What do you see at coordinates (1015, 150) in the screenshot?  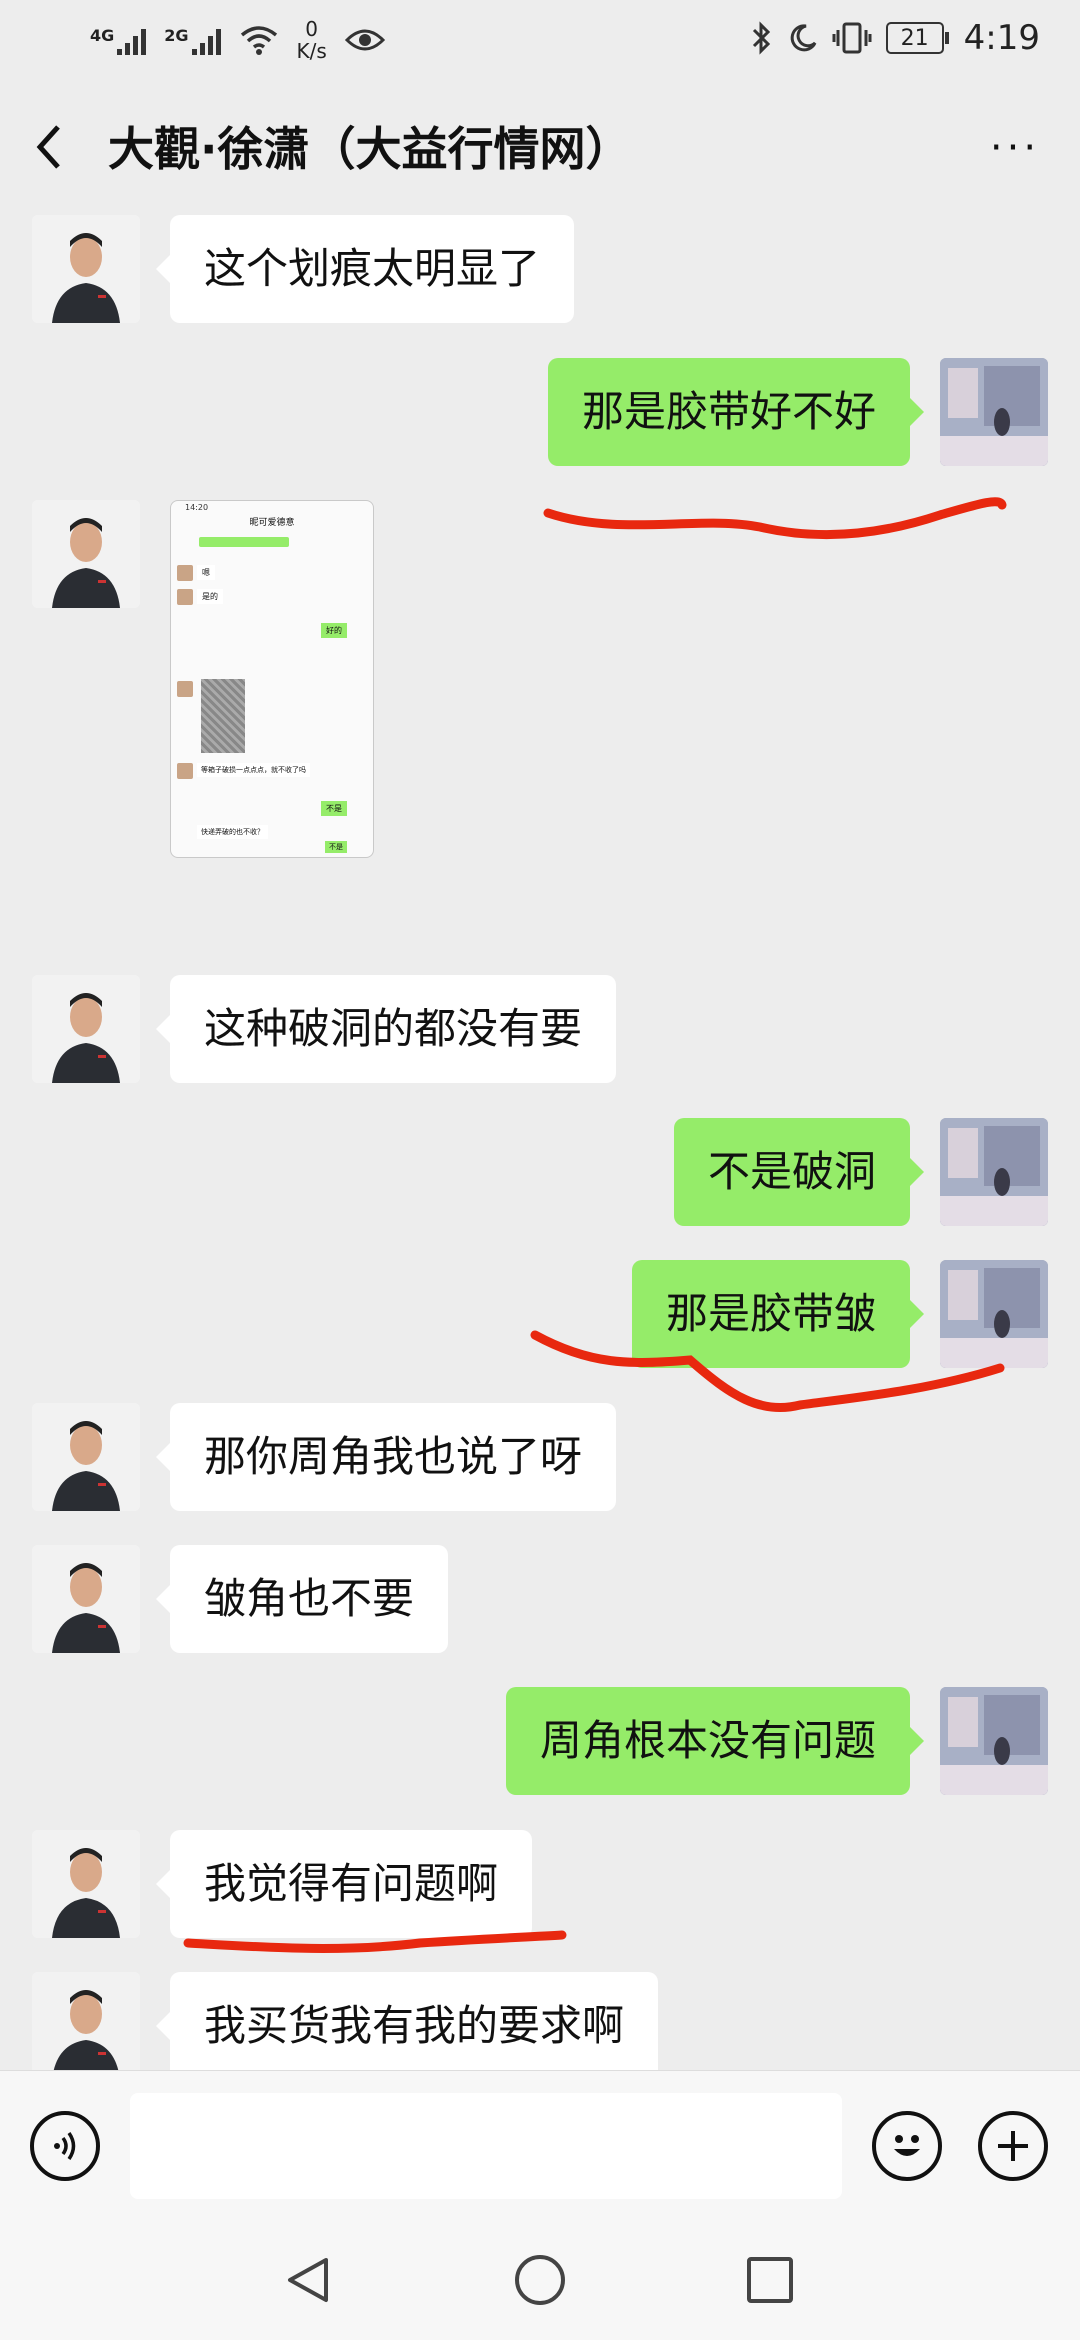 I see `more-button: ···` at bounding box center [1015, 150].